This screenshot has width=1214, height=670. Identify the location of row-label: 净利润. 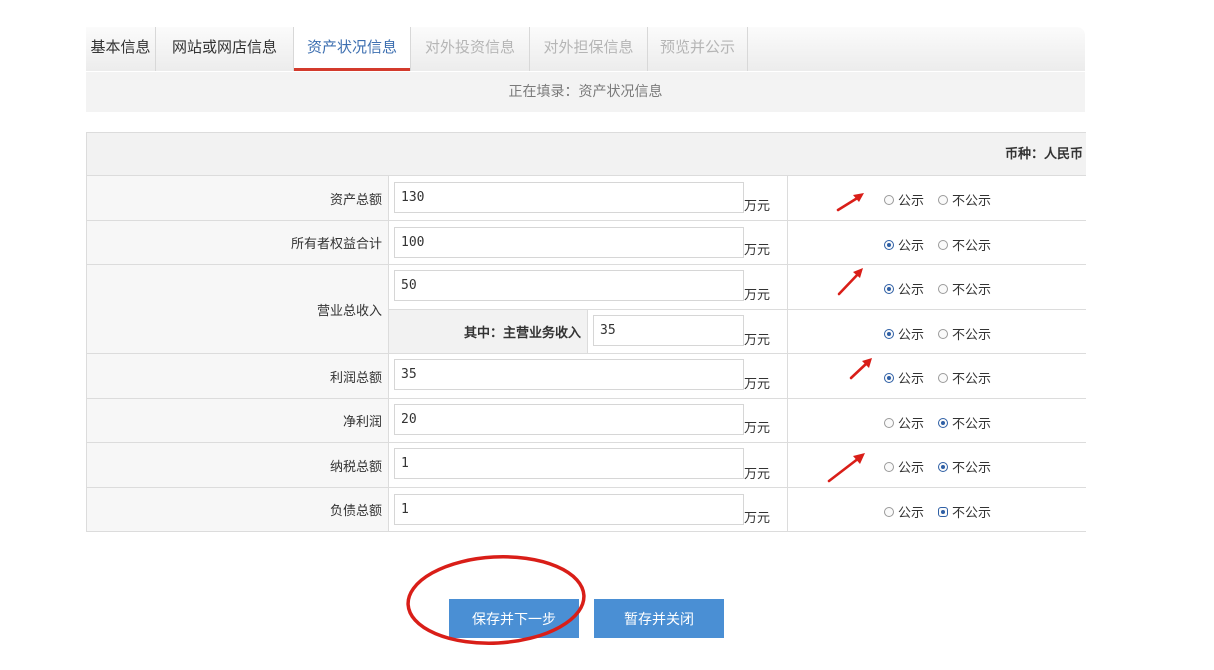
(238, 421).